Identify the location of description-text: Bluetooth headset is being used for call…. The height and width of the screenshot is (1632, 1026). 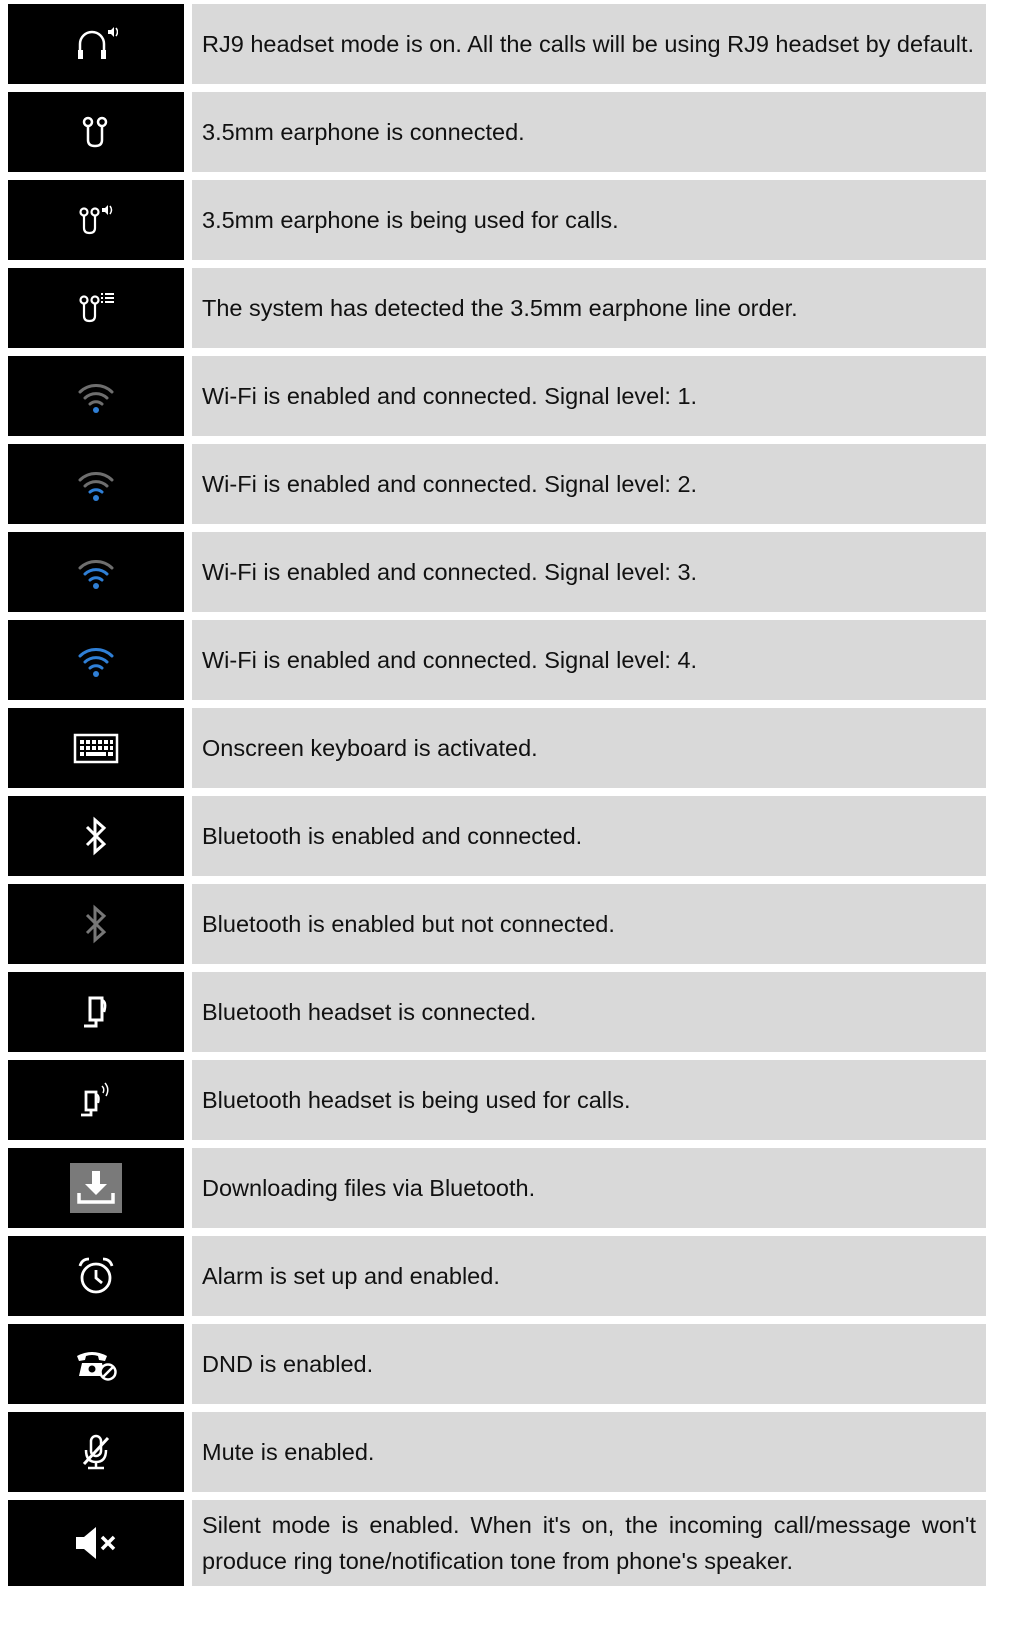
(416, 1100).